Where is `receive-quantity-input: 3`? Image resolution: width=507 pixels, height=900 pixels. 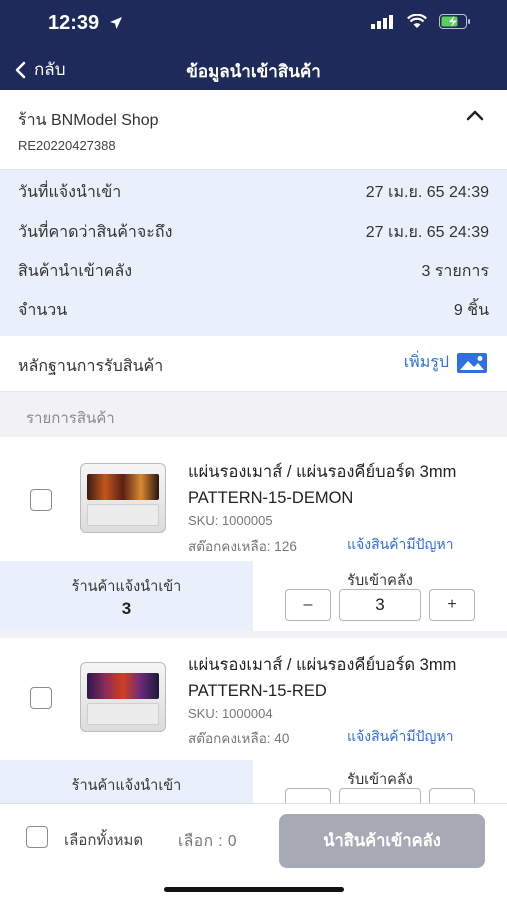
receive-quantity-input: 3 is located at coordinates (380, 605).